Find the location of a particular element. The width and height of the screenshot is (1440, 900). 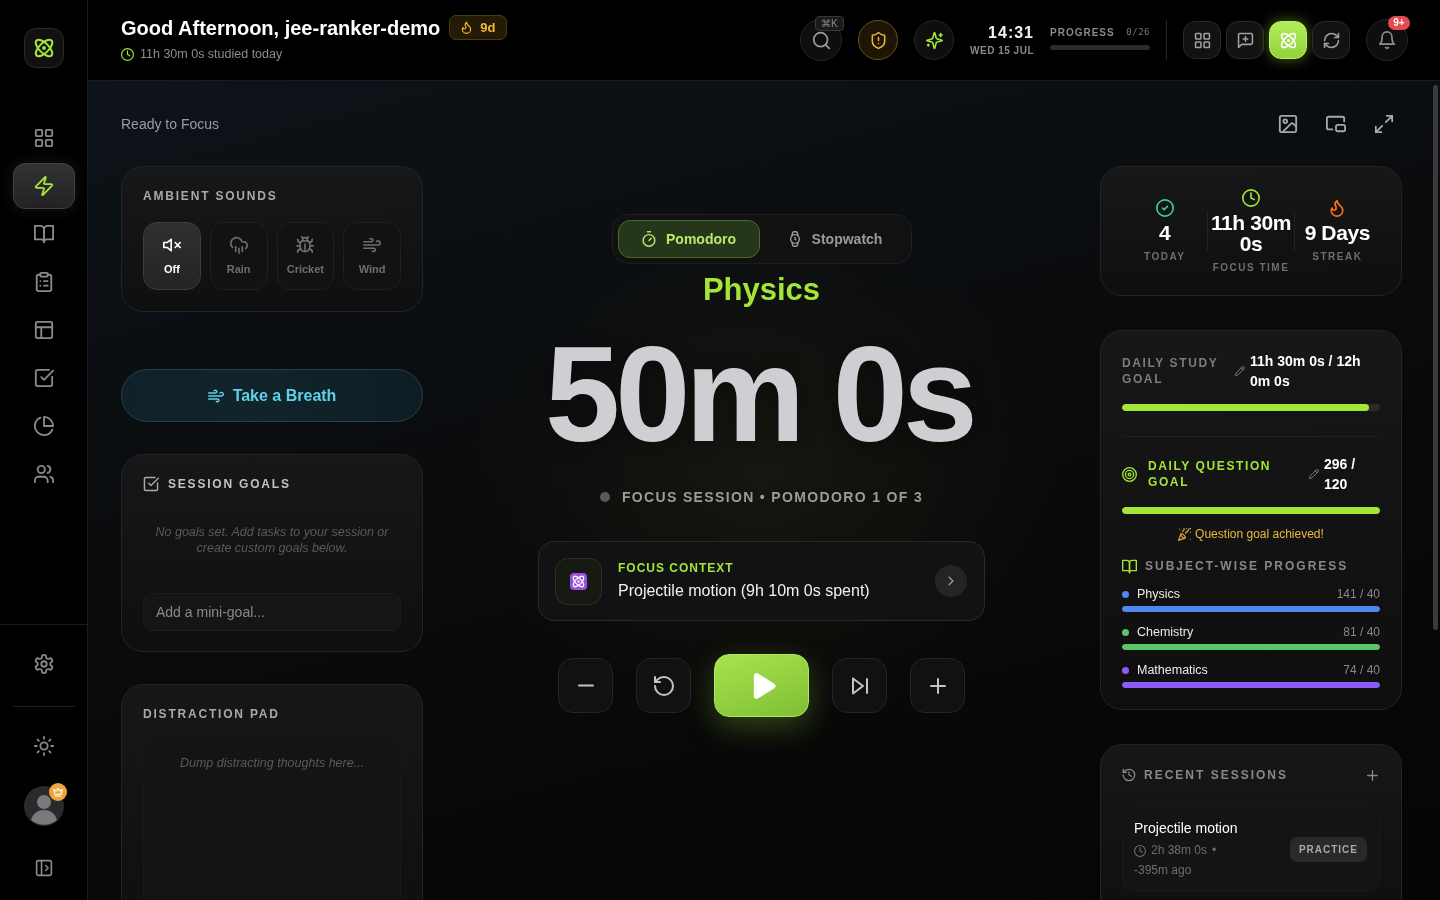

subject-count: 141 / 40 is located at coordinates (1358, 594).